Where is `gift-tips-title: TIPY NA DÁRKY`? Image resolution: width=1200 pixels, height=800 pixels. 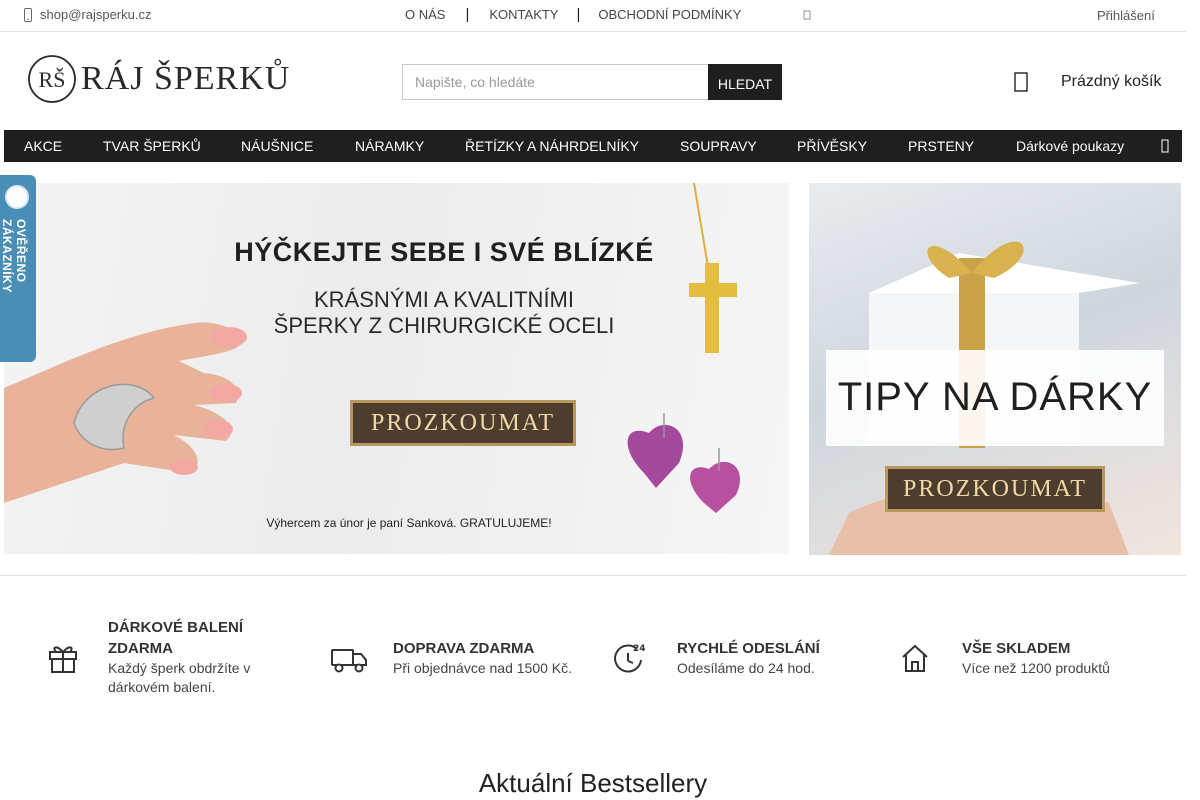
gift-tips-title: TIPY NA DÁRKY is located at coordinates (995, 397).